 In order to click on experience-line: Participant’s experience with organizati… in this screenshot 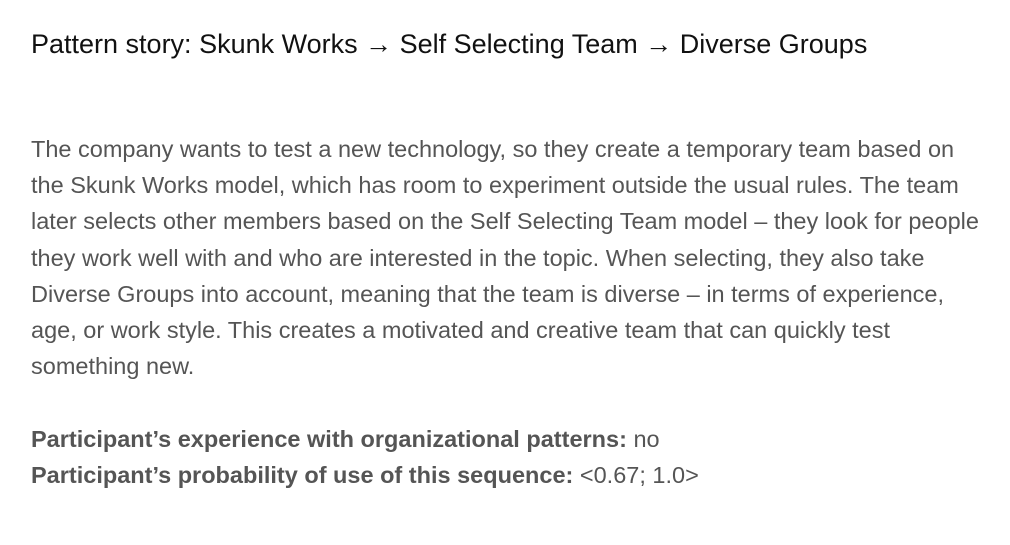, I will do `click(506, 439)`.